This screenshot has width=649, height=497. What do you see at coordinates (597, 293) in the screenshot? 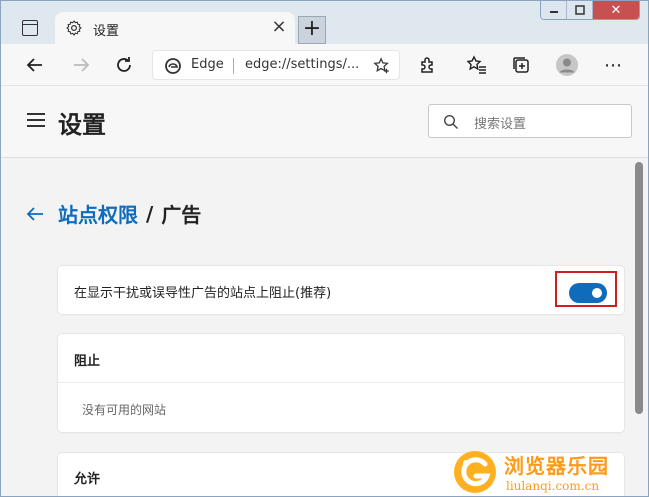
I see `toggle-knob` at bounding box center [597, 293].